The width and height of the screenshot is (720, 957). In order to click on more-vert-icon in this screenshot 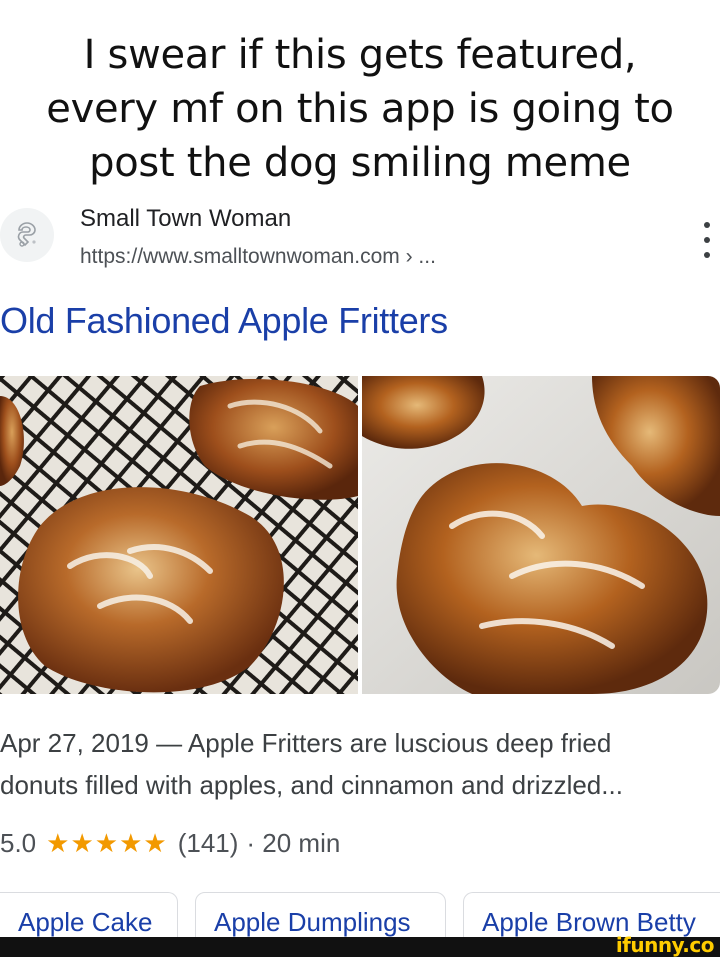, I will do `click(707, 240)`.